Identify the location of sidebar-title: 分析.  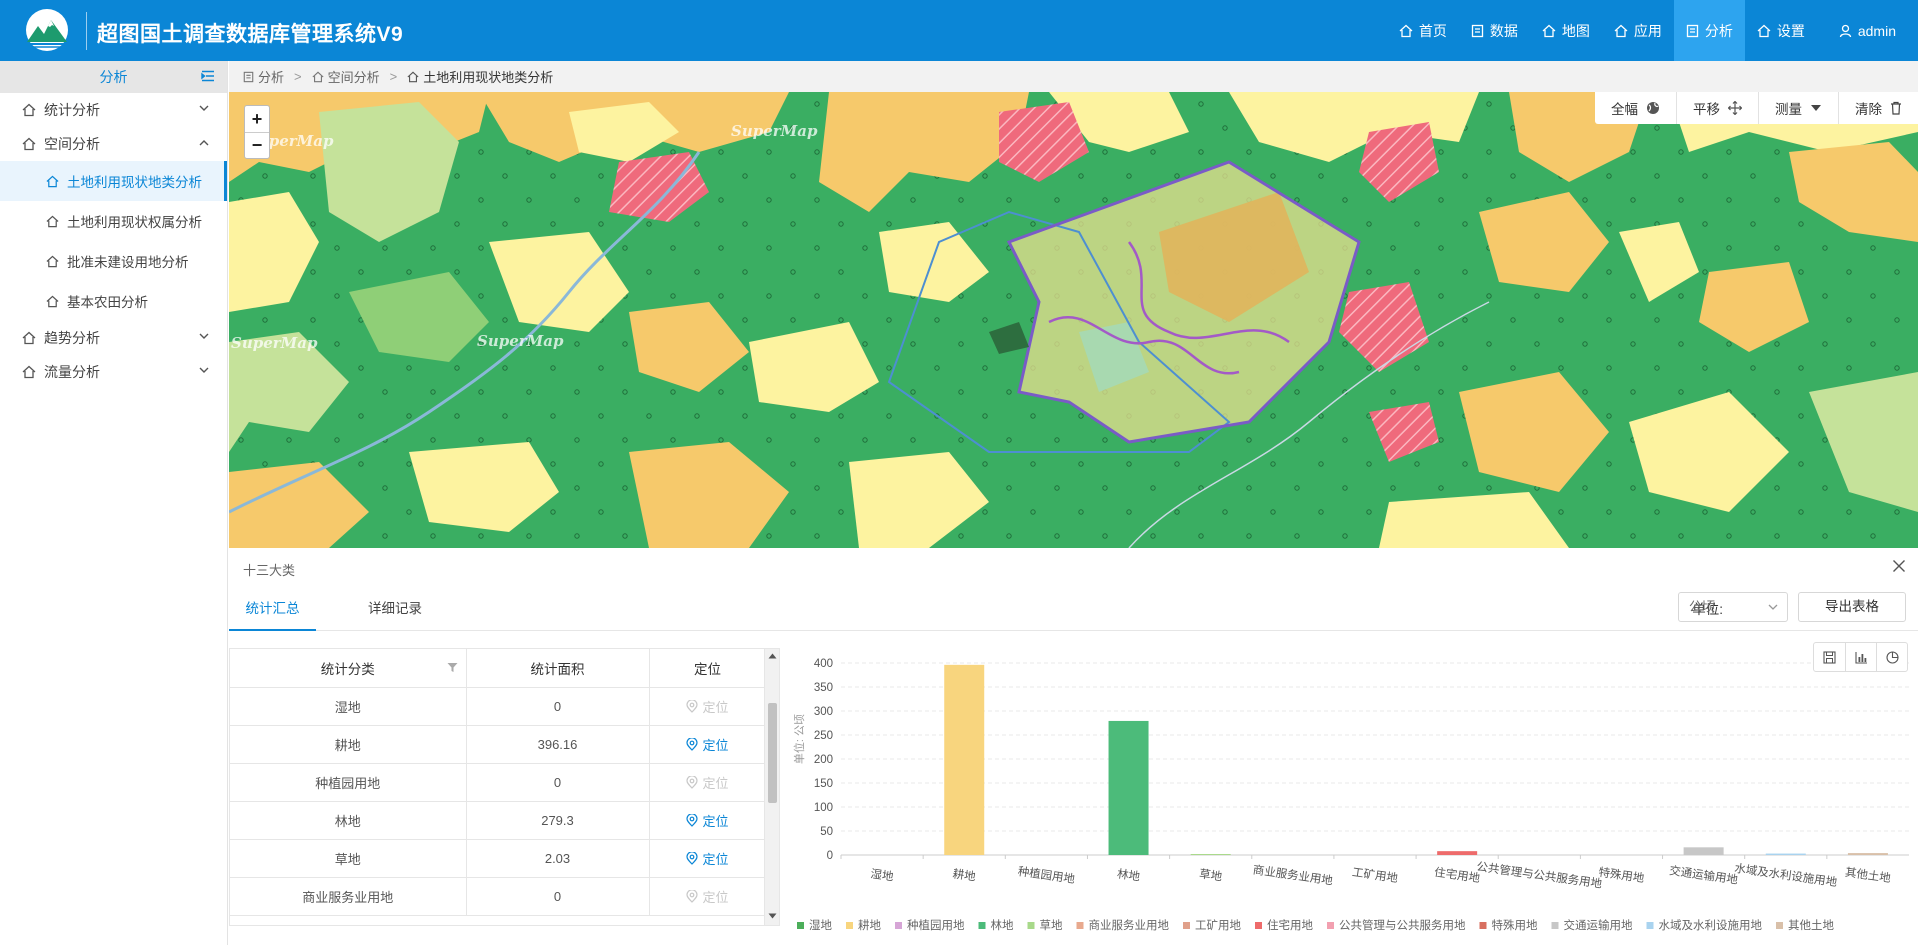
(113, 77).